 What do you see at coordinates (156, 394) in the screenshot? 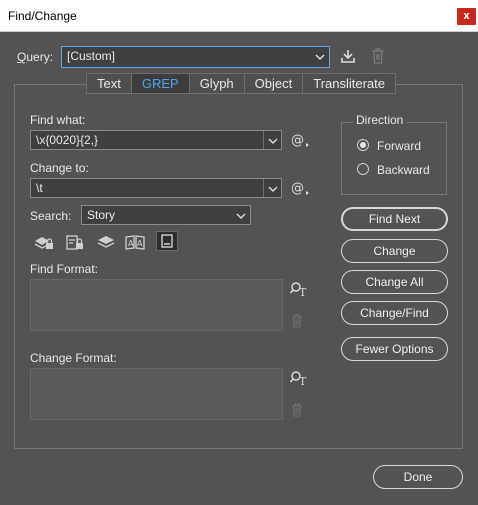
I see `change-format-box` at bounding box center [156, 394].